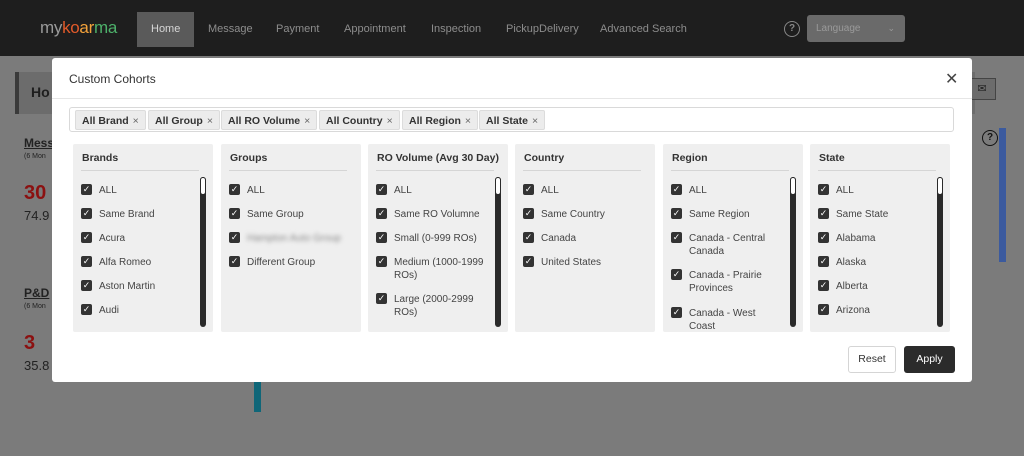 The width and height of the screenshot is (1024, 456). I want to click on nav-message: Message, so click(230, 29).